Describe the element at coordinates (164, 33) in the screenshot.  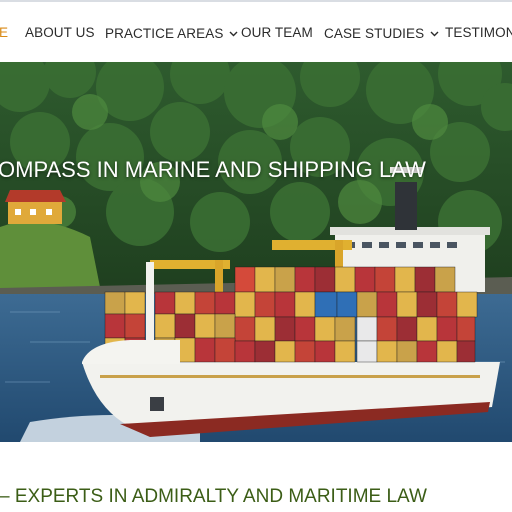
I see `nav-item-practice-areas-label: PRACTICE AREAS` at that location.